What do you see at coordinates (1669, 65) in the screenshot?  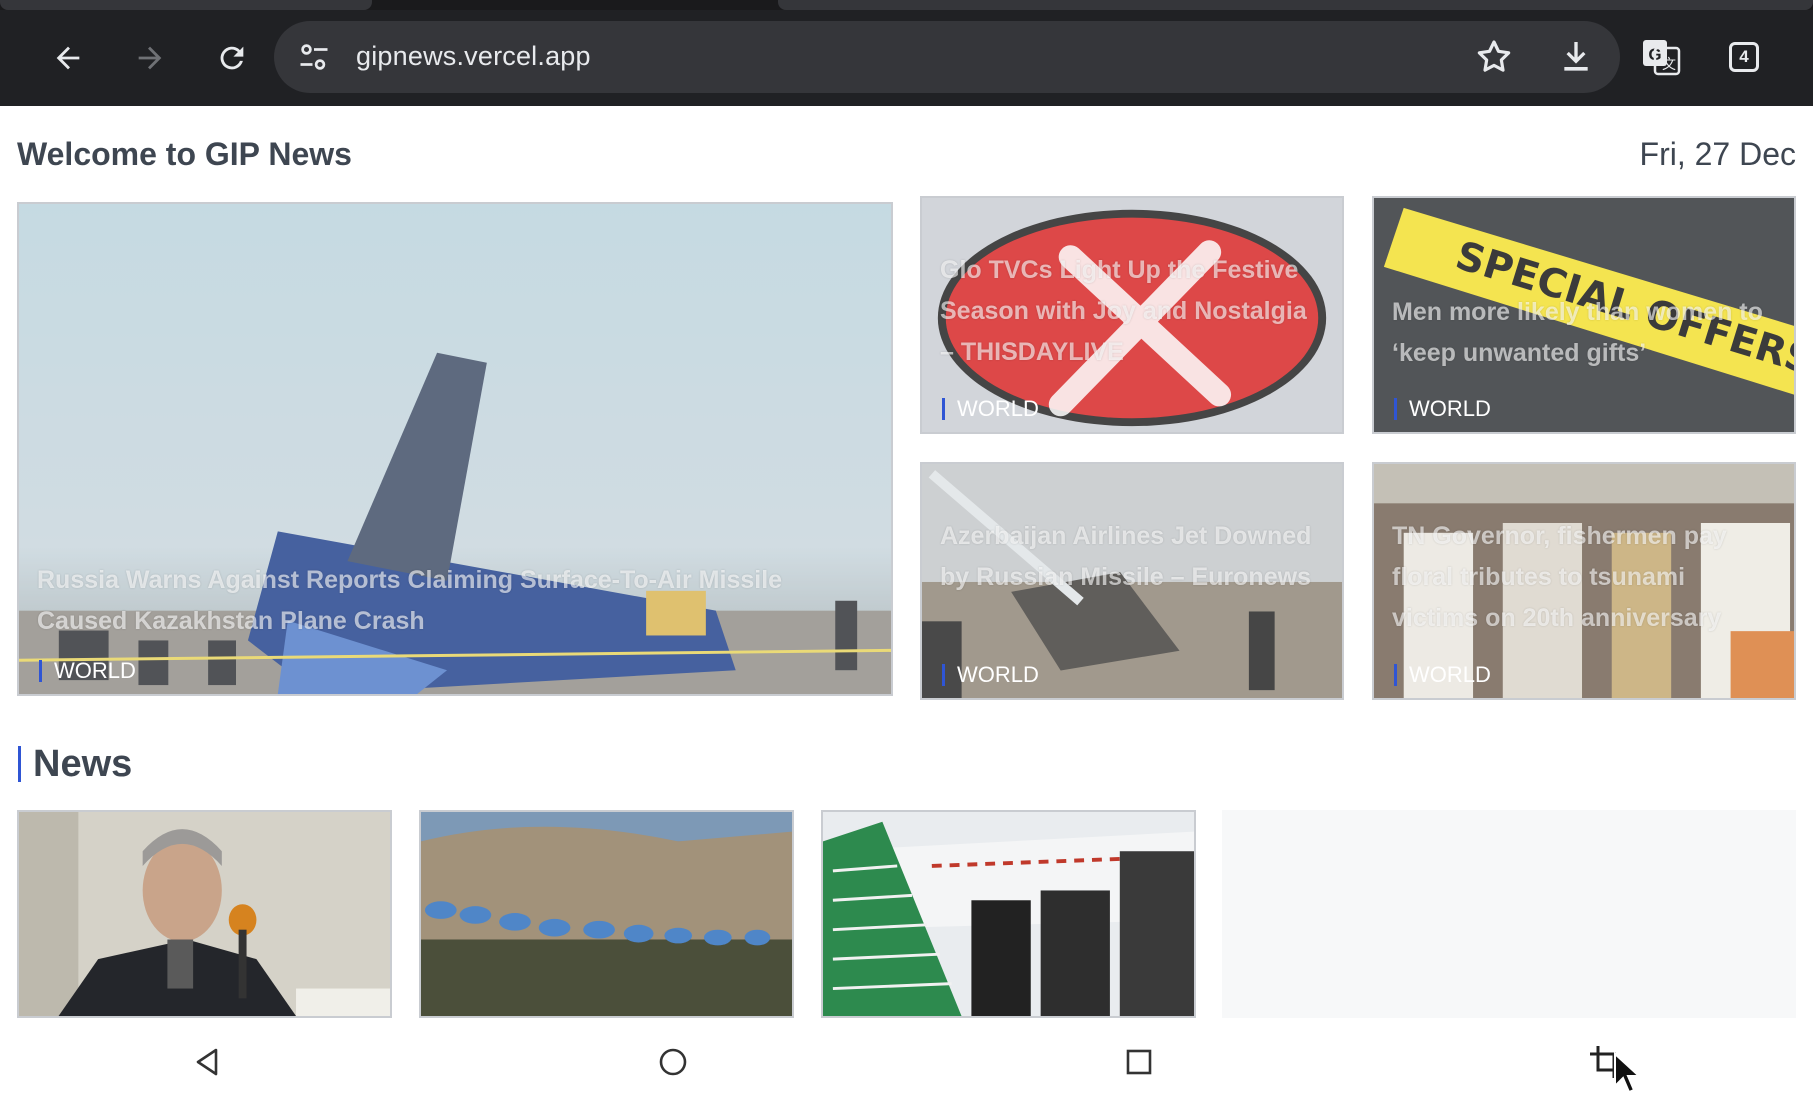 I see `svg-text: 文` at bounding box center [1669, 65].